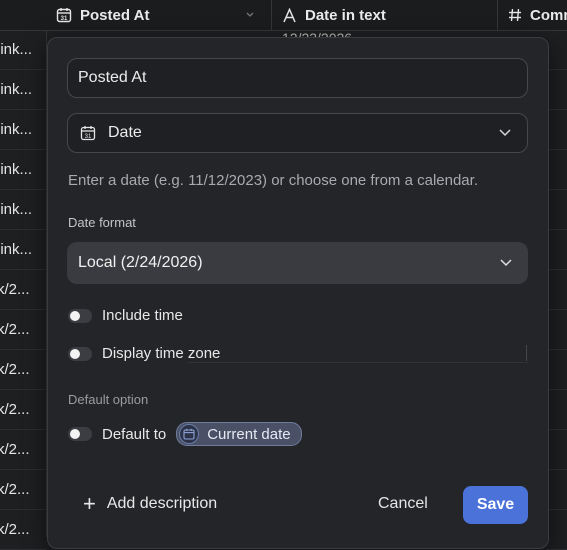  I want to click on column-header-label: Comm, so click(548, 15).